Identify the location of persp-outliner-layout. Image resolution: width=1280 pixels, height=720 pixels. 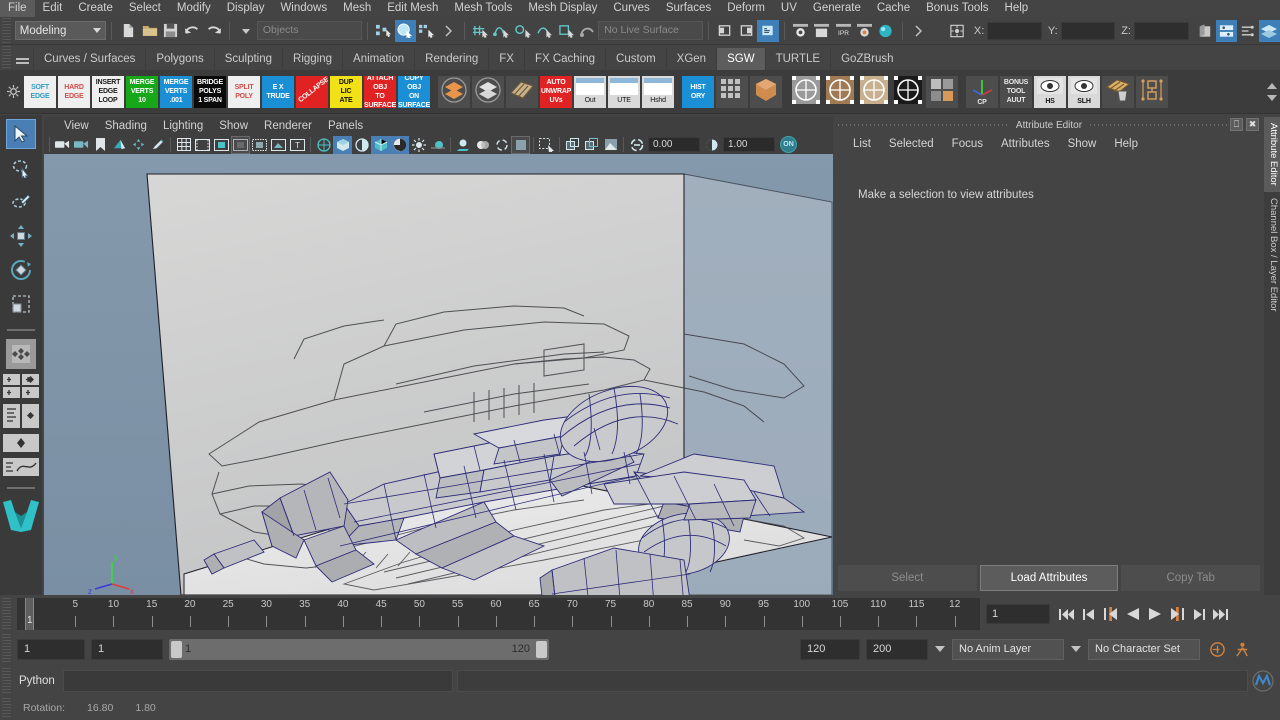
(21, 386).